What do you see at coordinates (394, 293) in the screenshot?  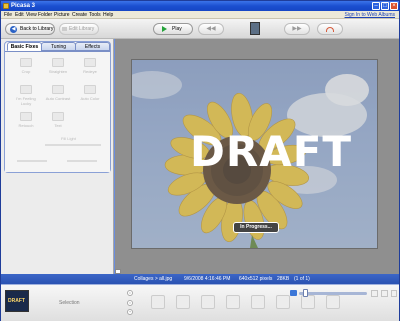 I see `fullscreen-button` at bounding box center [394, 293].